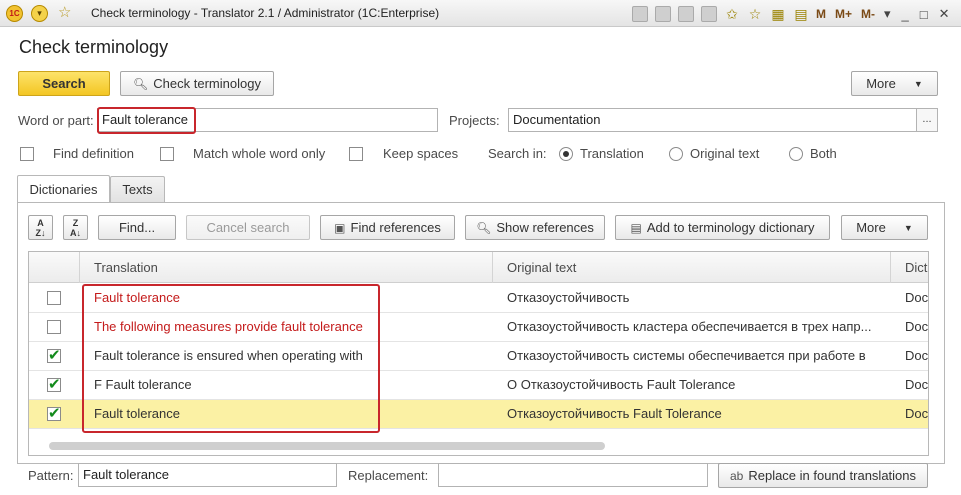 This screenshot has height=495, width=961. What do you see at coordinates (14, 13) in the screenshot?
I see `app-logo-icon: 1C` at bounding box center [14, 13].